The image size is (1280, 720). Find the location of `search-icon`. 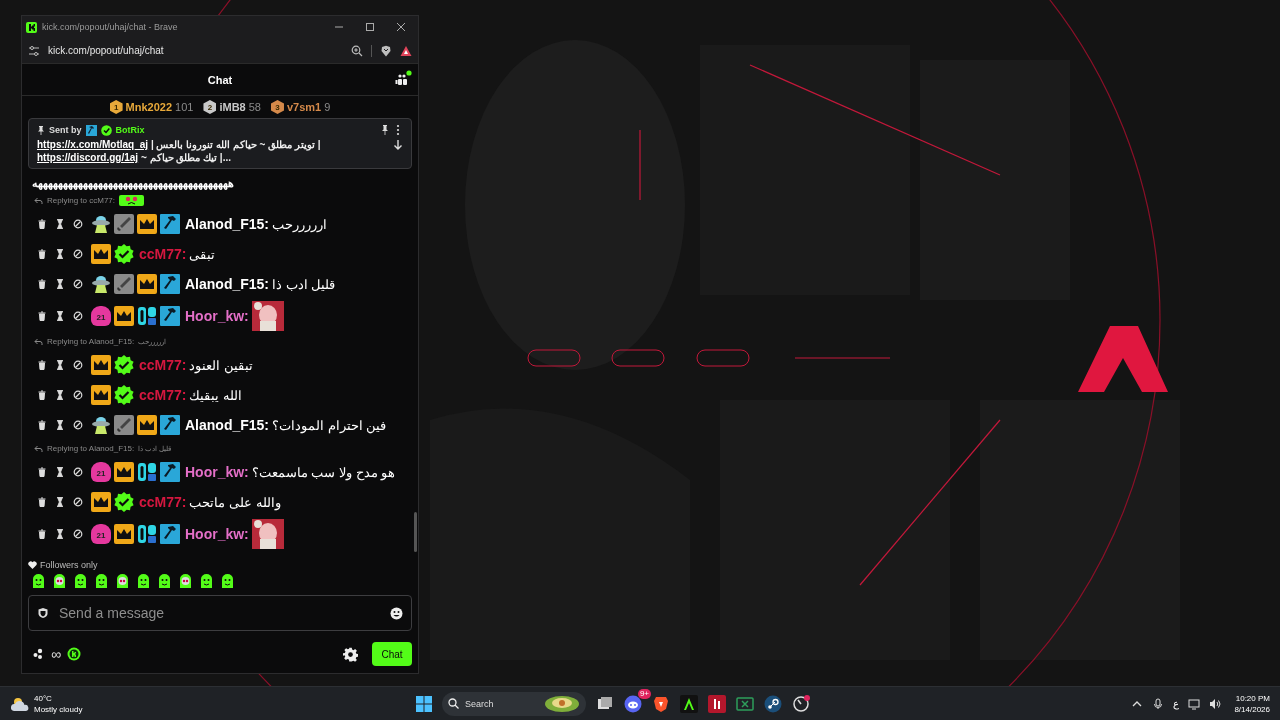

search-icon is located at coordinates (453, 703).